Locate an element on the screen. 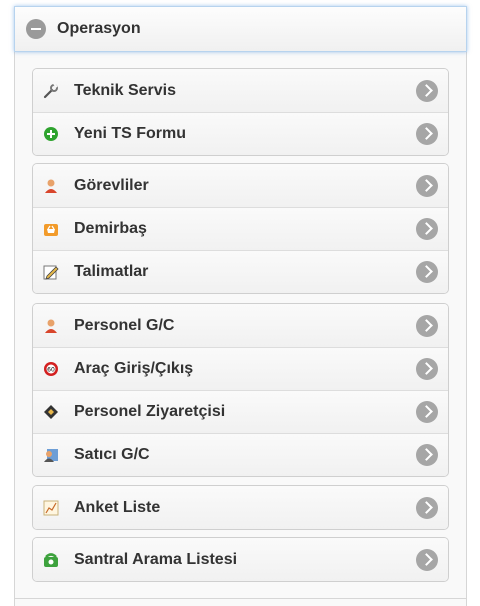 The width and height of the screenshot is (480, 606). menu-item-label: Satıcı G/C is located at coordinates (112, 454).